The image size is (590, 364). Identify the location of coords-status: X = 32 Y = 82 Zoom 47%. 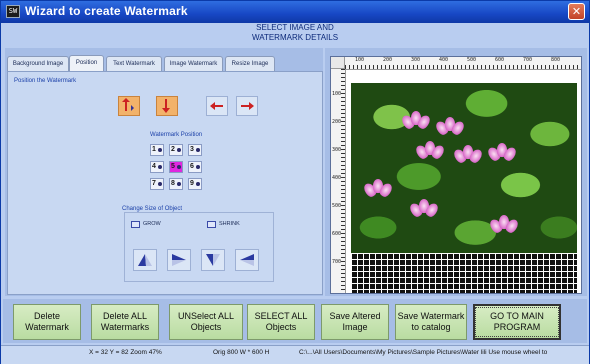
(125, 352).